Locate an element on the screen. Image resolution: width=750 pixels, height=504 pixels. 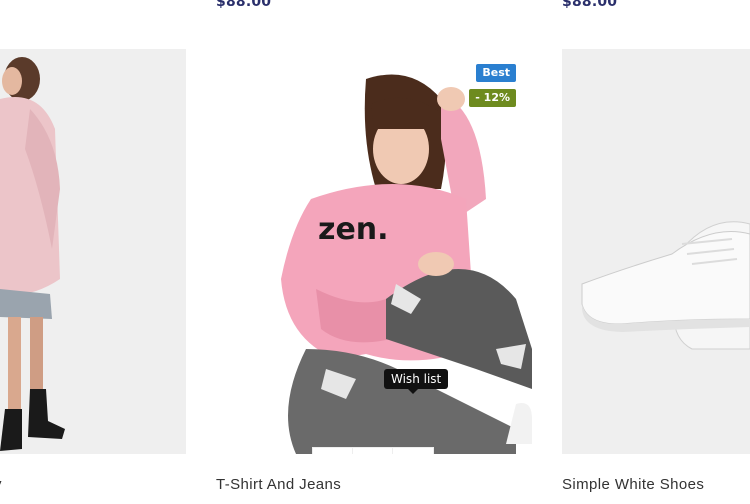
add-to-cart-button is located at coordinates (333, 451).